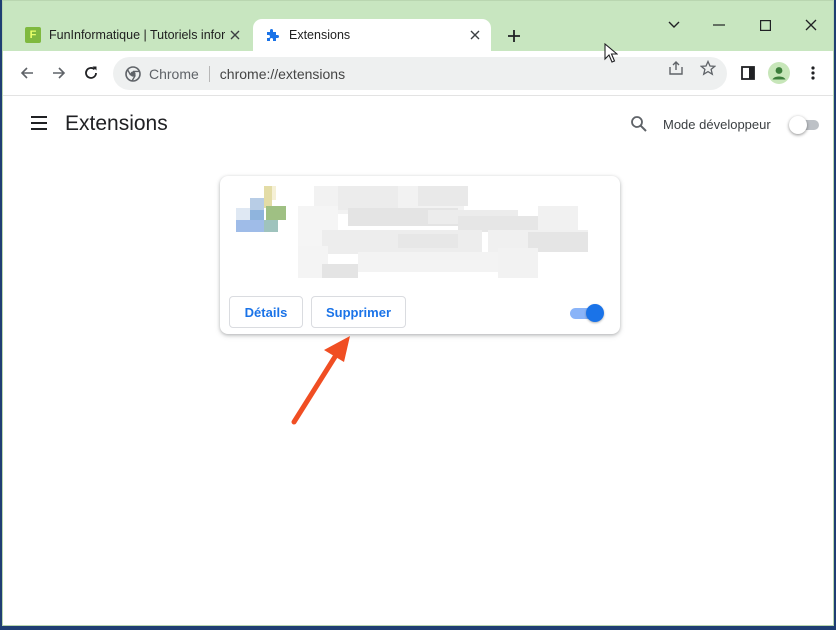 The height and width of the screenshot is (630, 836). Describe the element at coordinates (674, 25) in the screenshot. I see `tab-search-chevron-down-icon` at that location.